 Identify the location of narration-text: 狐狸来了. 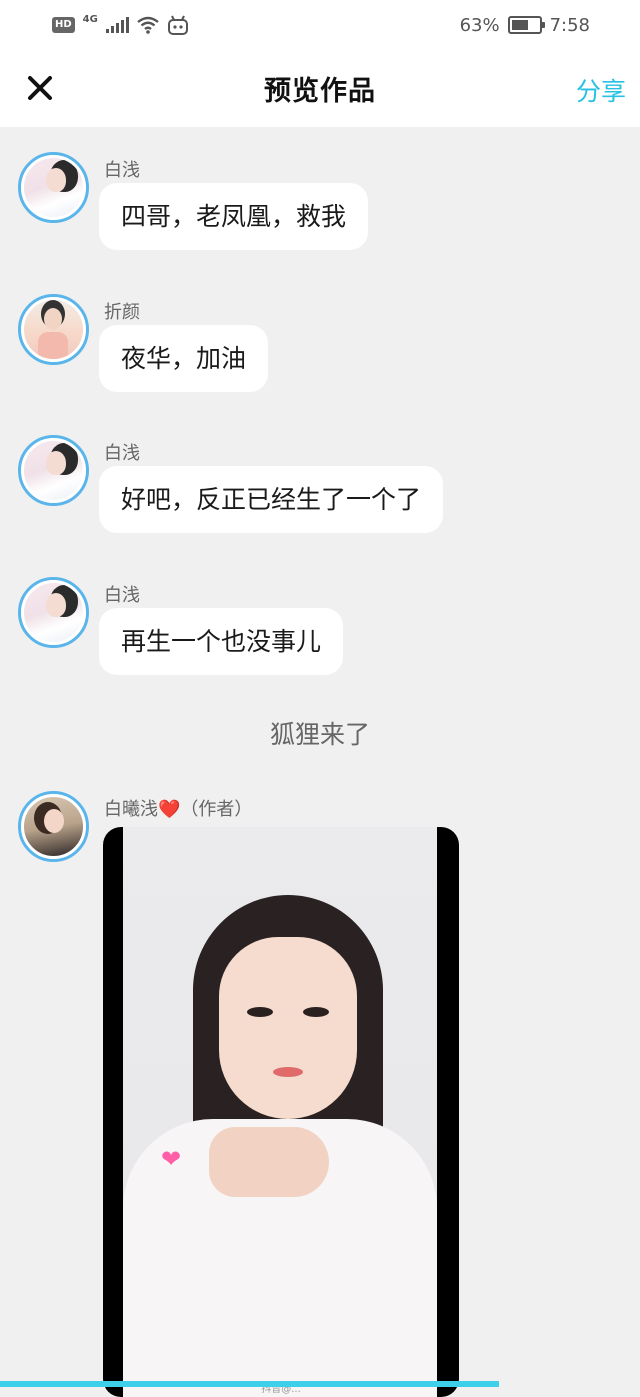
(319, 734).